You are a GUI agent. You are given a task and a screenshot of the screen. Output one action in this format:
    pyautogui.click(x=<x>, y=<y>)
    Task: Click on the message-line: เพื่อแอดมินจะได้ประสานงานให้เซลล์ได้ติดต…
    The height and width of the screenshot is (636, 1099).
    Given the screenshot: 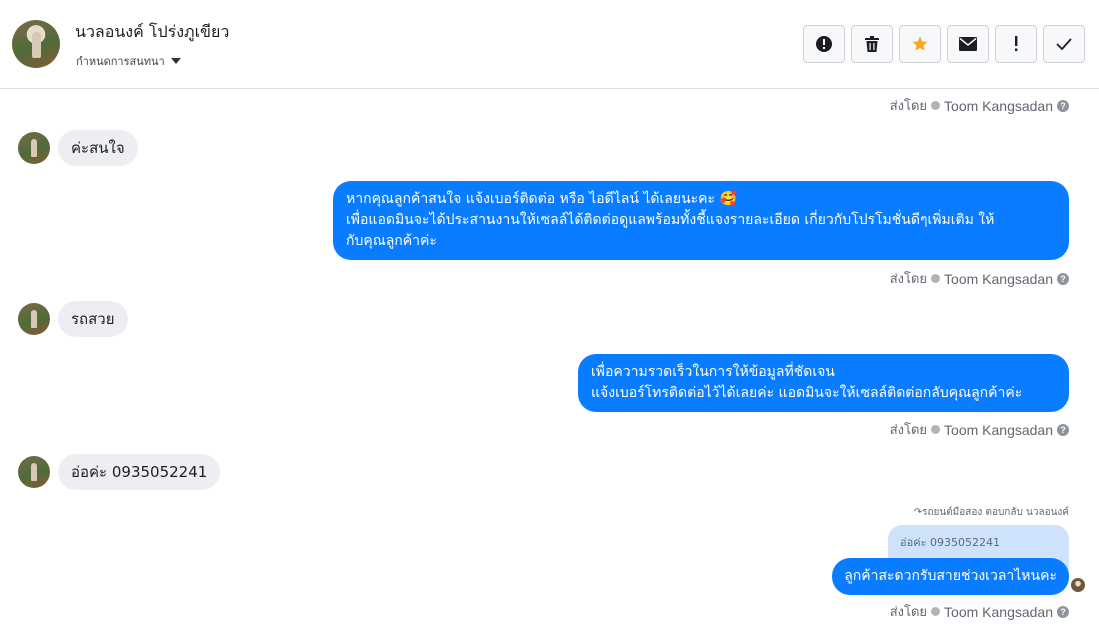 What is the action you would take?
    pyautogui.click(x=670, y=220)
    